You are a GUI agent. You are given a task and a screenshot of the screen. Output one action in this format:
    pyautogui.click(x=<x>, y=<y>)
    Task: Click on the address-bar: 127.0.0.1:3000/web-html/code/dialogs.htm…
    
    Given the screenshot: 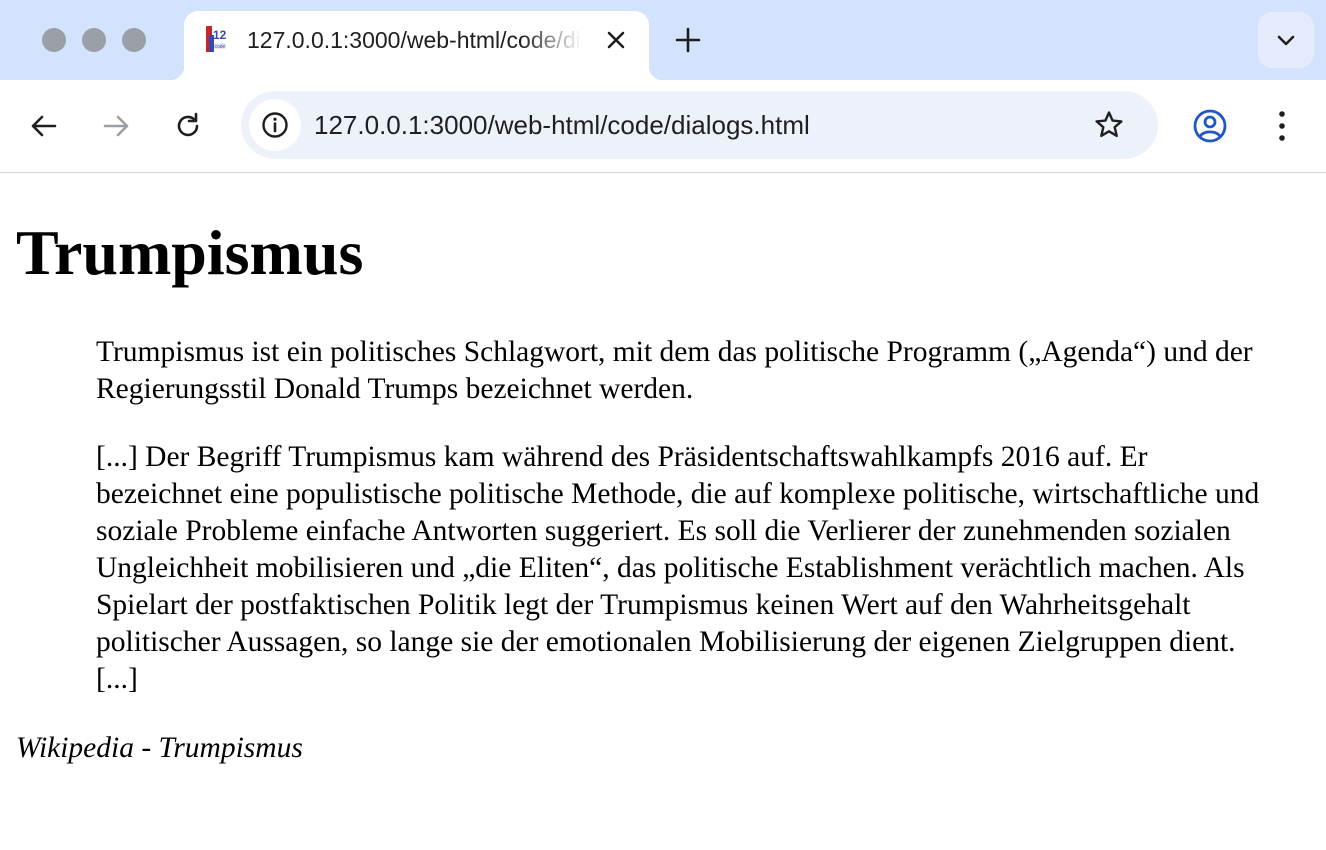 What is the action you would take?
    pyautogui.click(x=699, y=125)
    